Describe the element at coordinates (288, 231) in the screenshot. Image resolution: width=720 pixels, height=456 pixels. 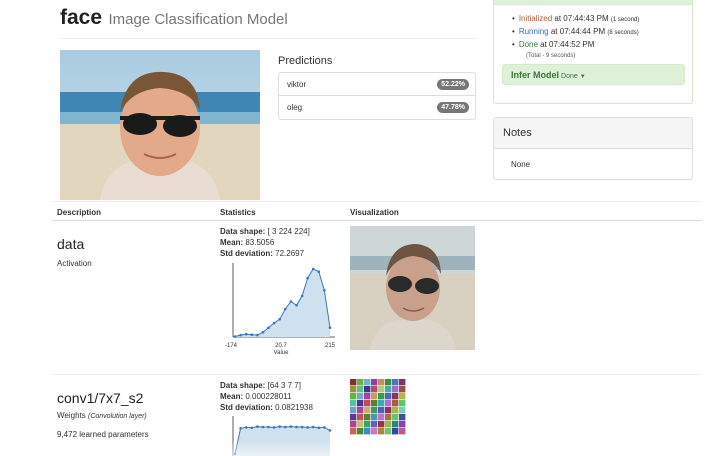
I see `stat-value: [ 3 224 224]` at that location.